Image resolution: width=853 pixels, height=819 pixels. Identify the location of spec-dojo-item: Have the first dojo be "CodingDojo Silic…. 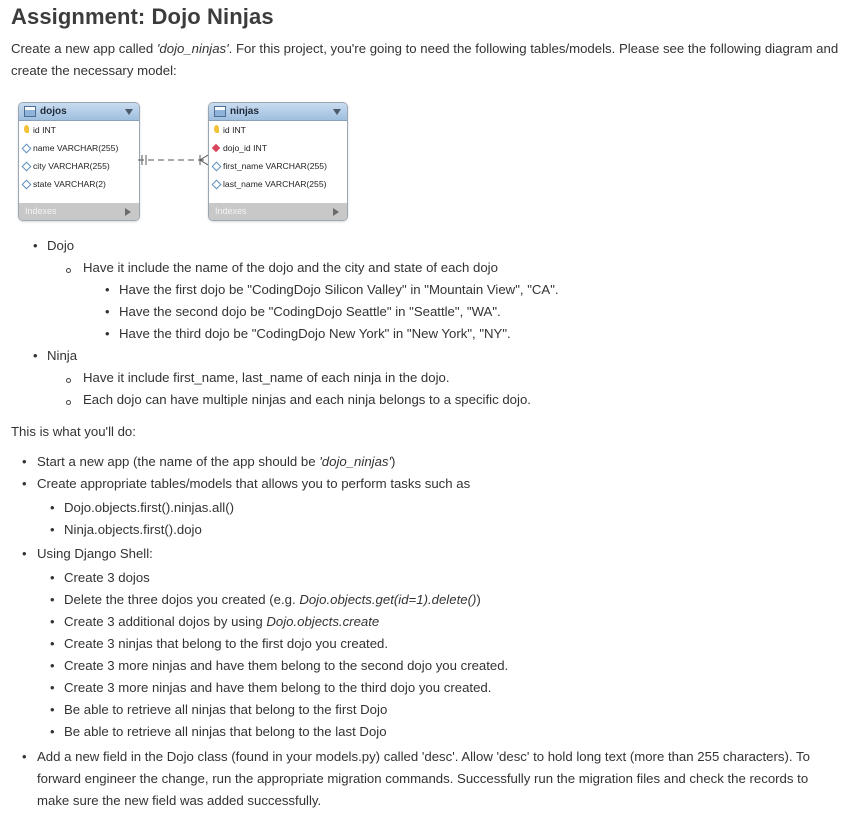
(339, 289).